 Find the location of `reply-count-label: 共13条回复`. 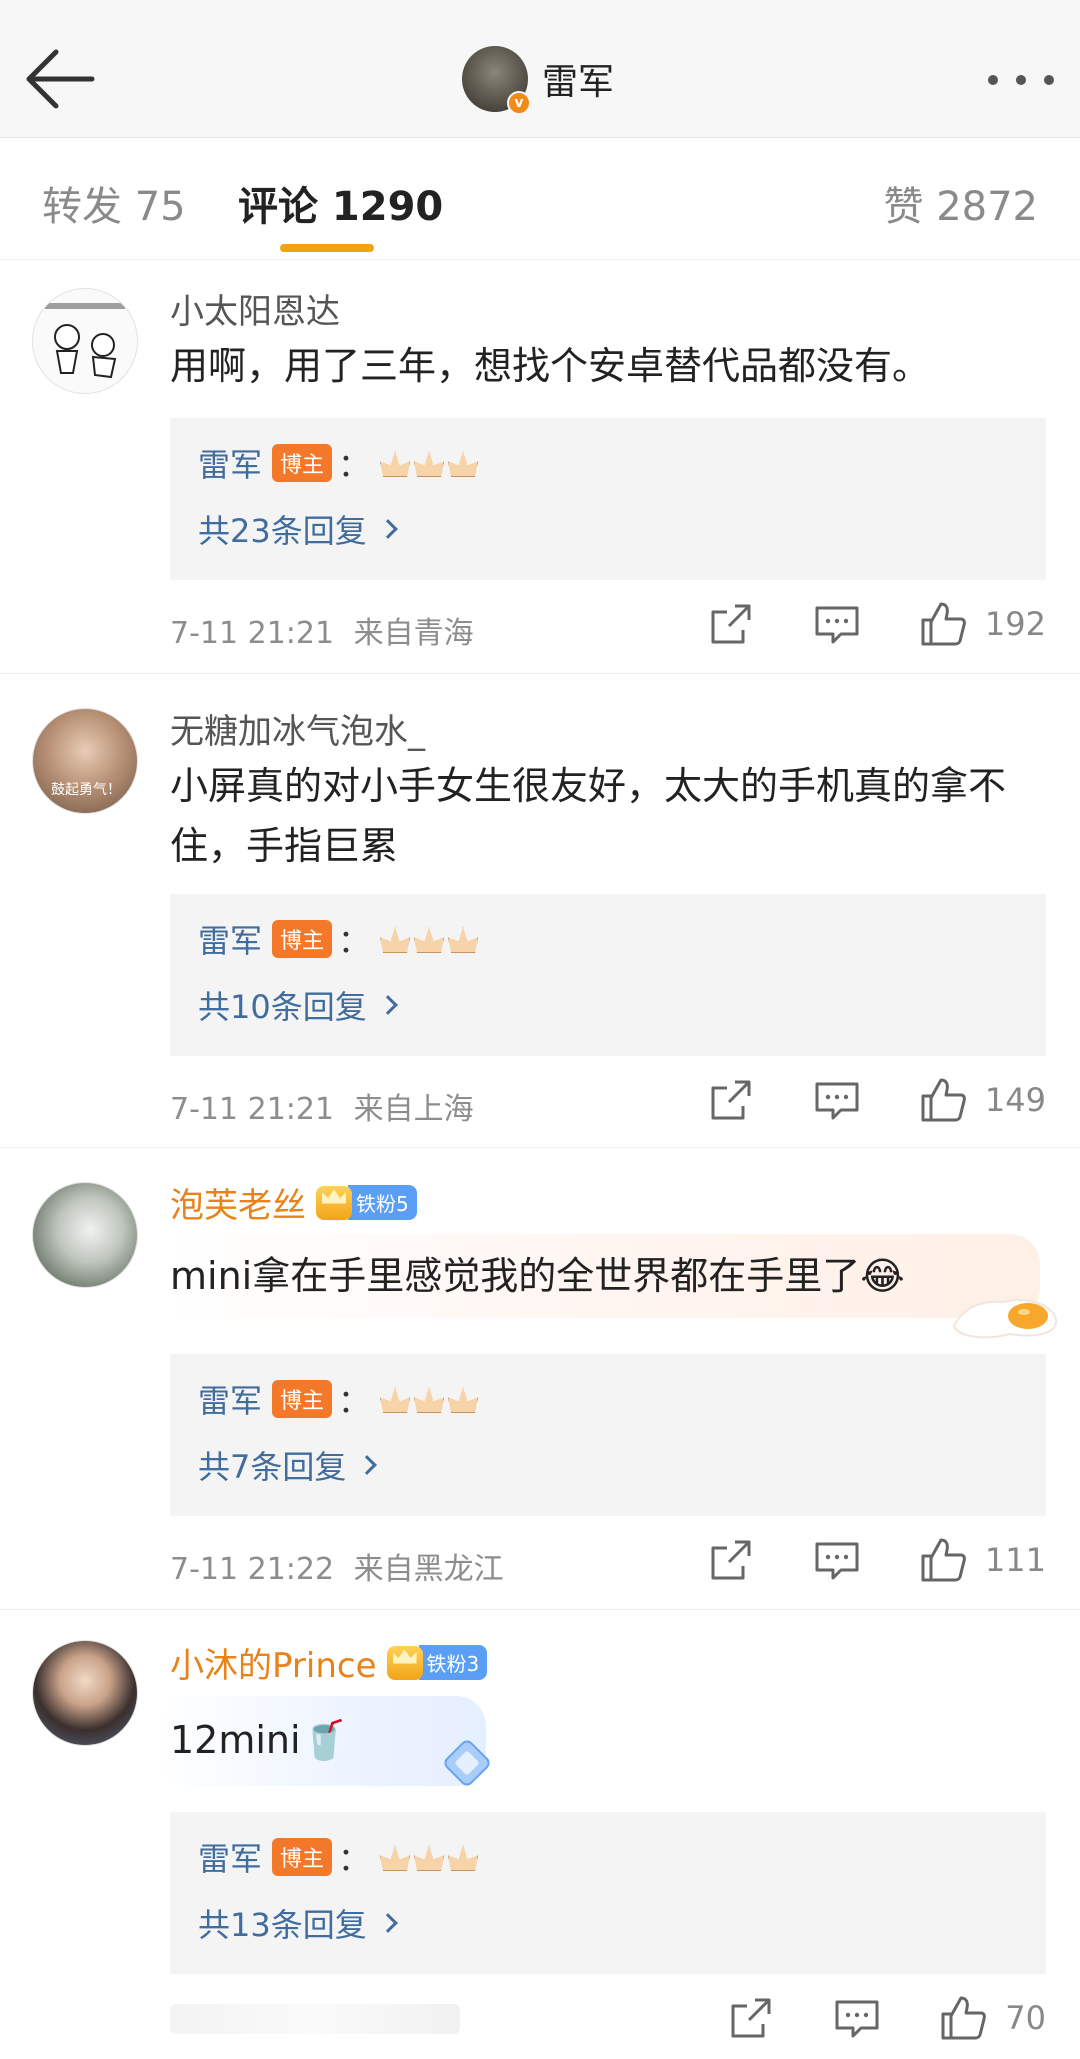

reply-count-label: 共13条回复 is located at coordinates (282, 1925).